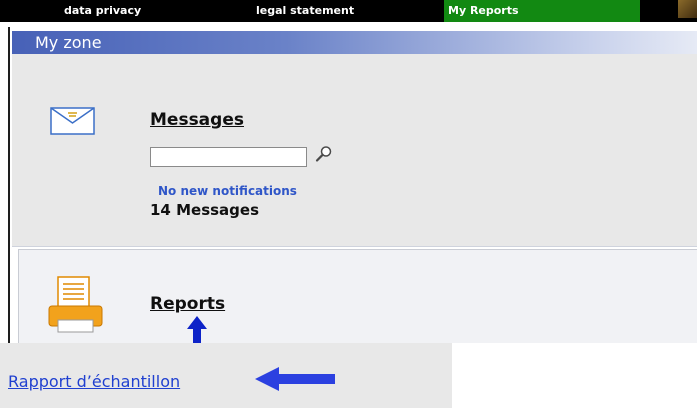 The width and height of the screenshot is (697, 408). Describe the element at coordinates (75, 305) in the screenshot. I see `printer-icon` at that location.